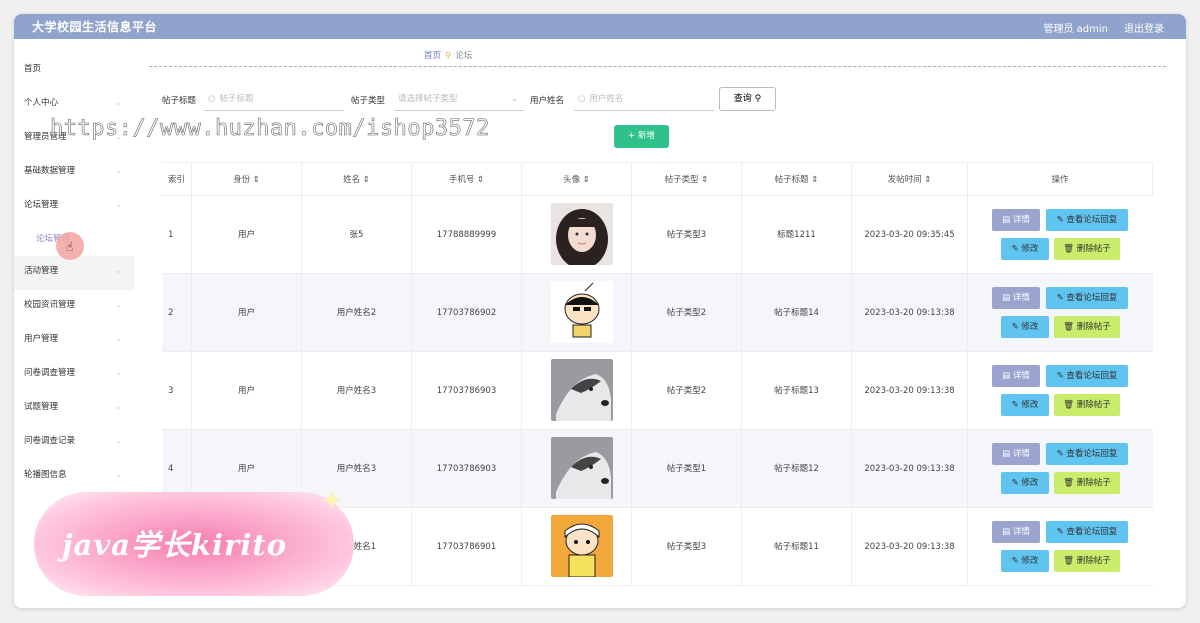  I want to click on sidebar-item: 校园资讯管理 ⌄, so click(74, 307).